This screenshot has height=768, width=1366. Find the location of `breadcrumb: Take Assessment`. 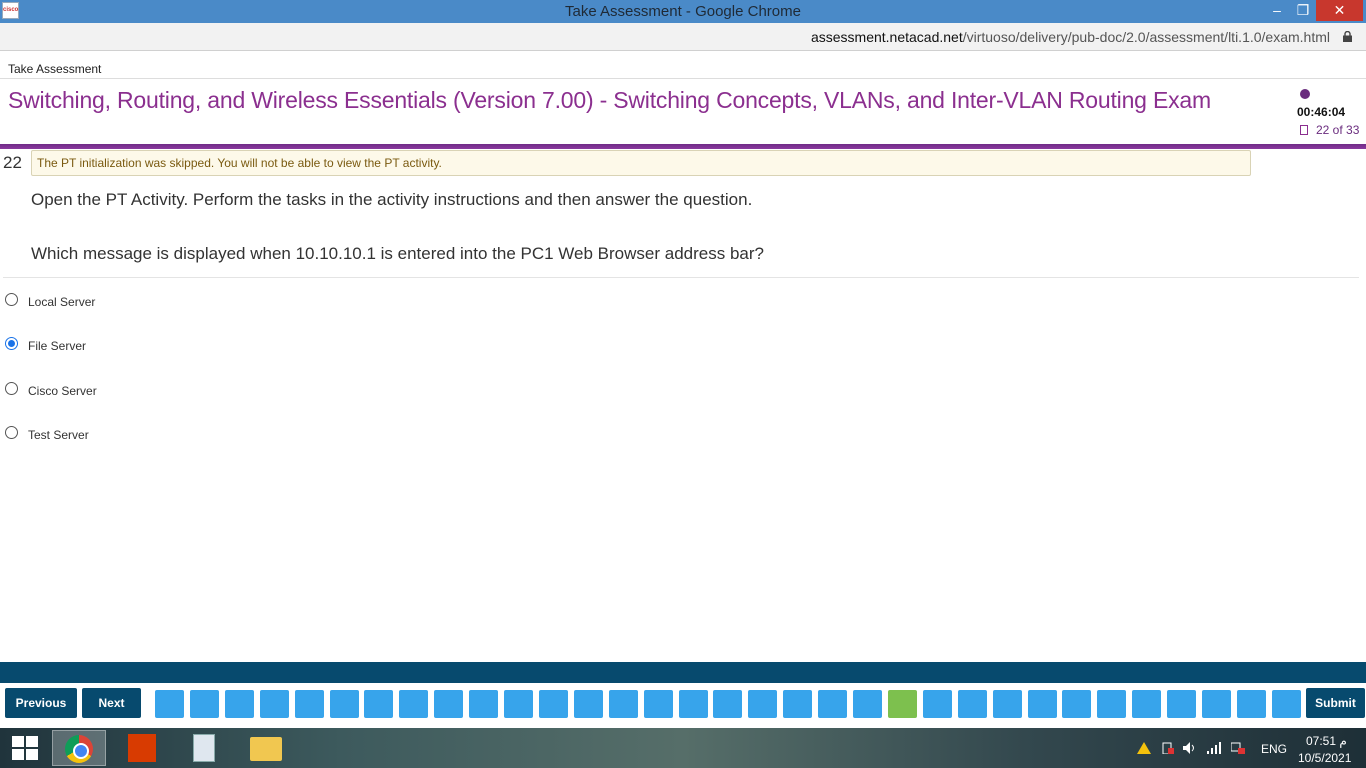

breadcrumb: Take Assessment is located at coordinates (55, 69).